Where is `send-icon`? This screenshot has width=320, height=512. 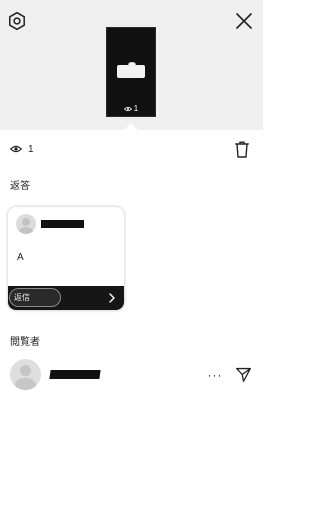 send-icon is located at coordinates (243, 374).